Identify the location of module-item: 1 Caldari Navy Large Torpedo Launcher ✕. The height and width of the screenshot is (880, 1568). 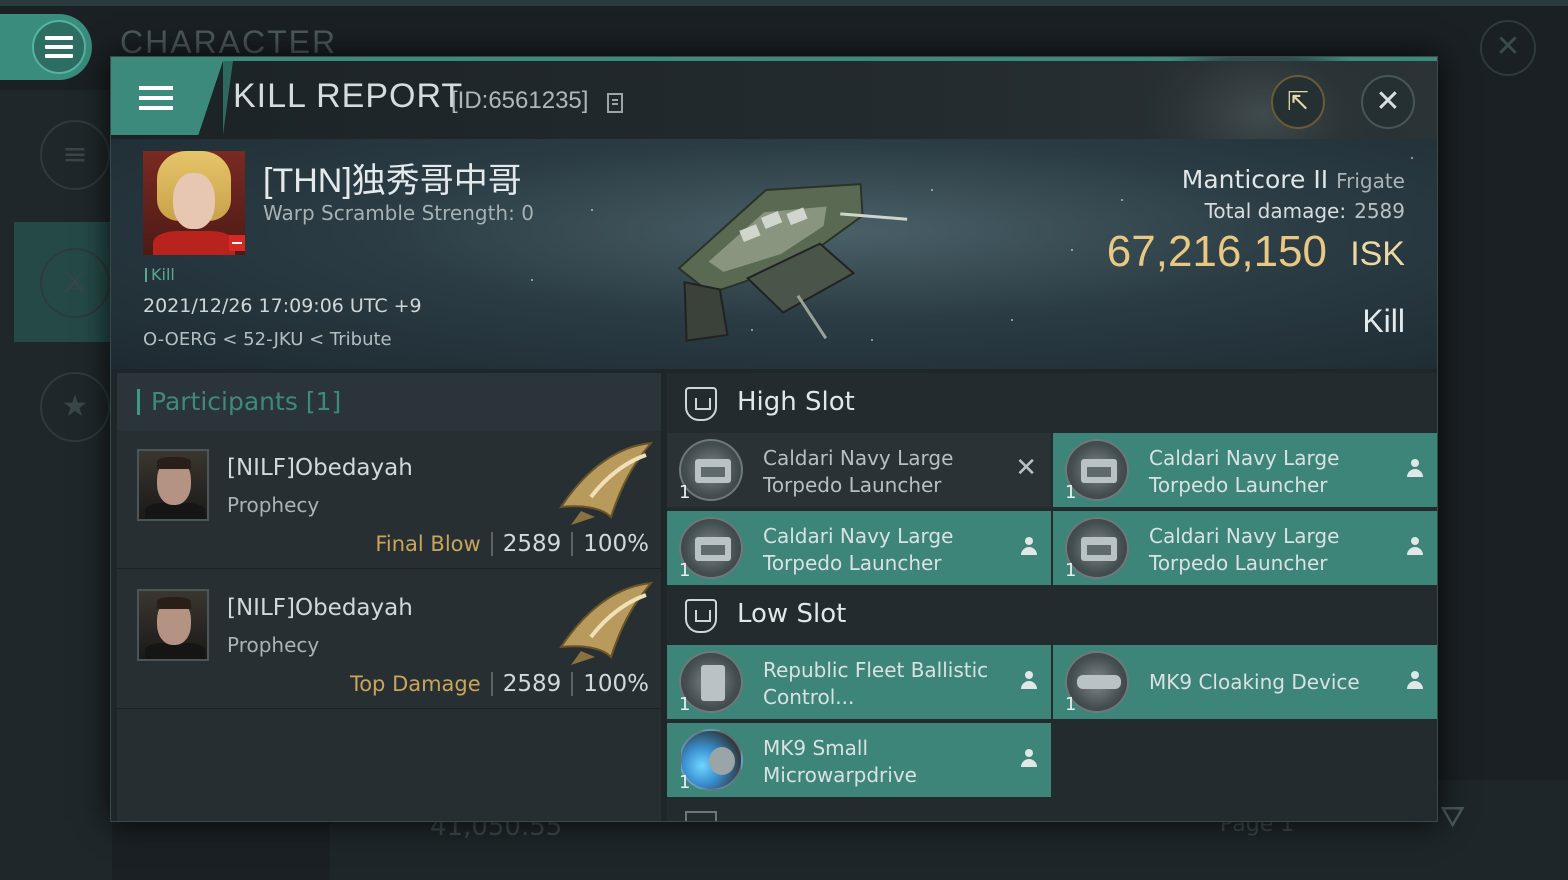
(859, 470).